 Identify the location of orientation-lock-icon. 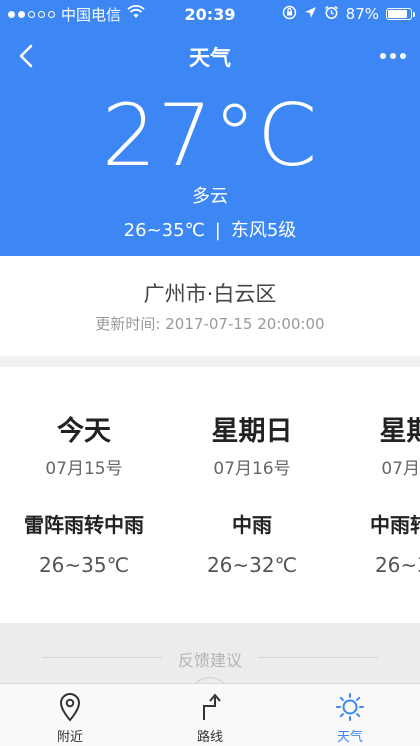
(289, 14).